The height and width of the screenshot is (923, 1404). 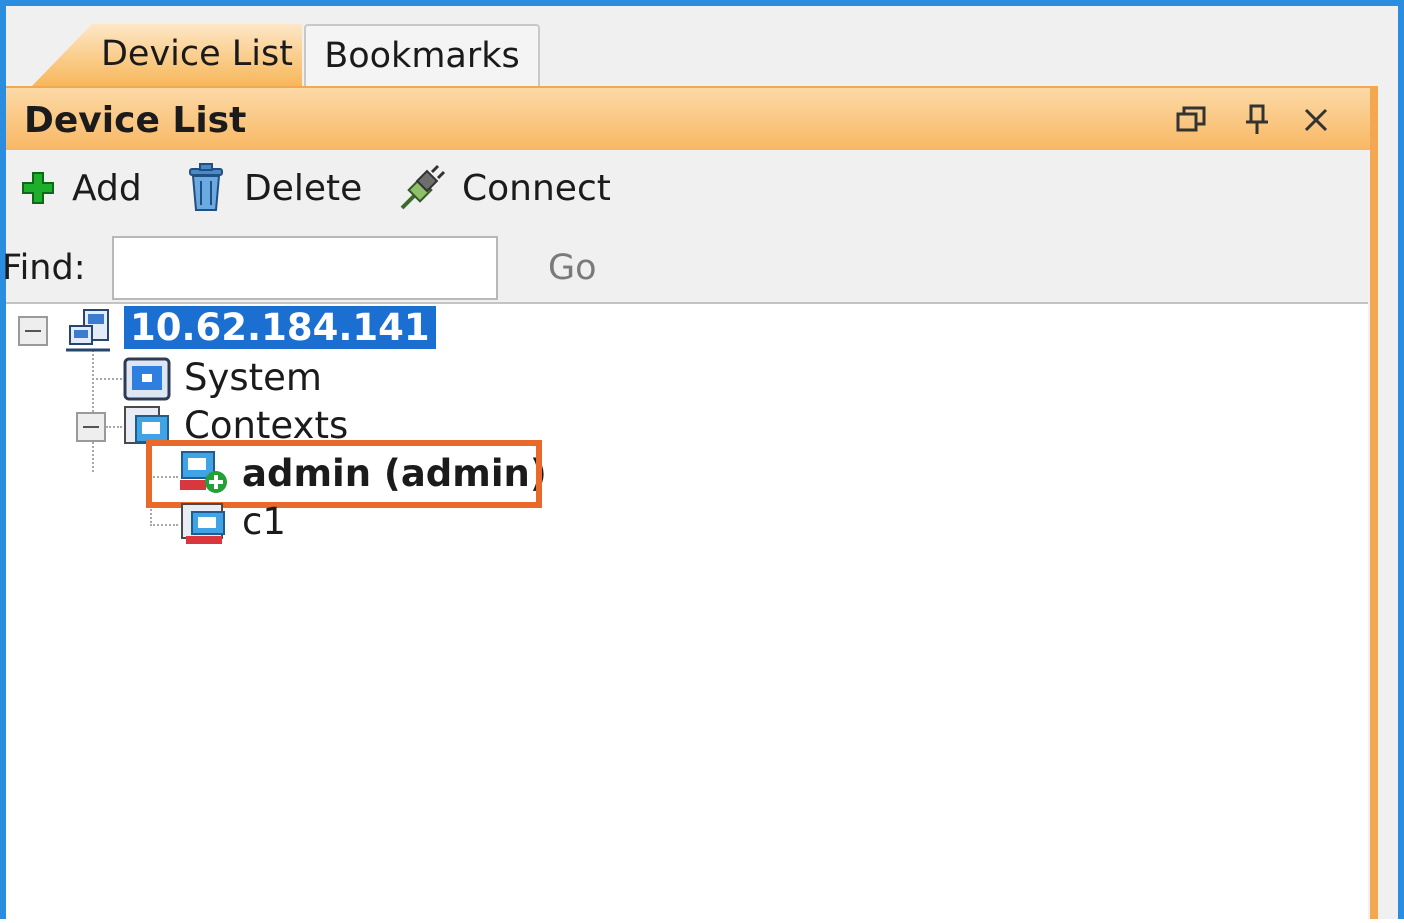 I want to click on delete-button: Delete, so click(x=273, y=188).